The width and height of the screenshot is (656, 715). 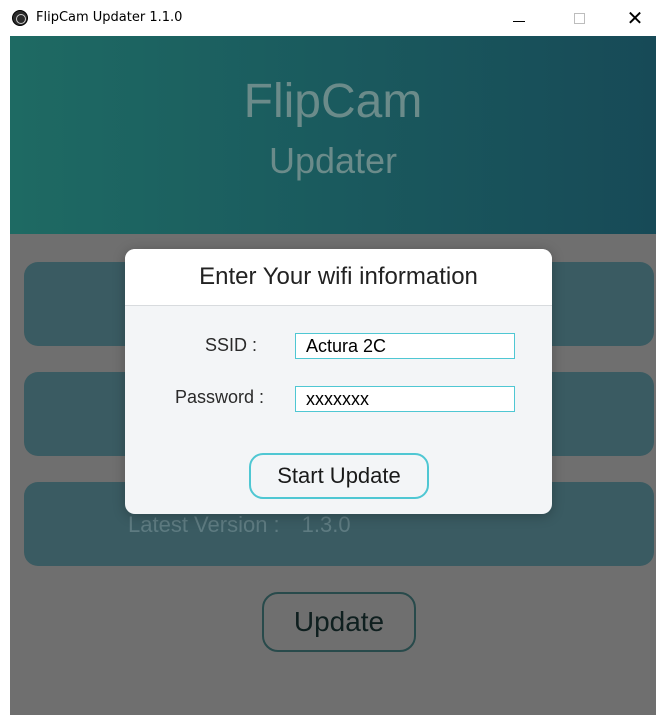 I want to click on window-title: FlipCam Updater 1.1.0, so click(x=109, y=17).